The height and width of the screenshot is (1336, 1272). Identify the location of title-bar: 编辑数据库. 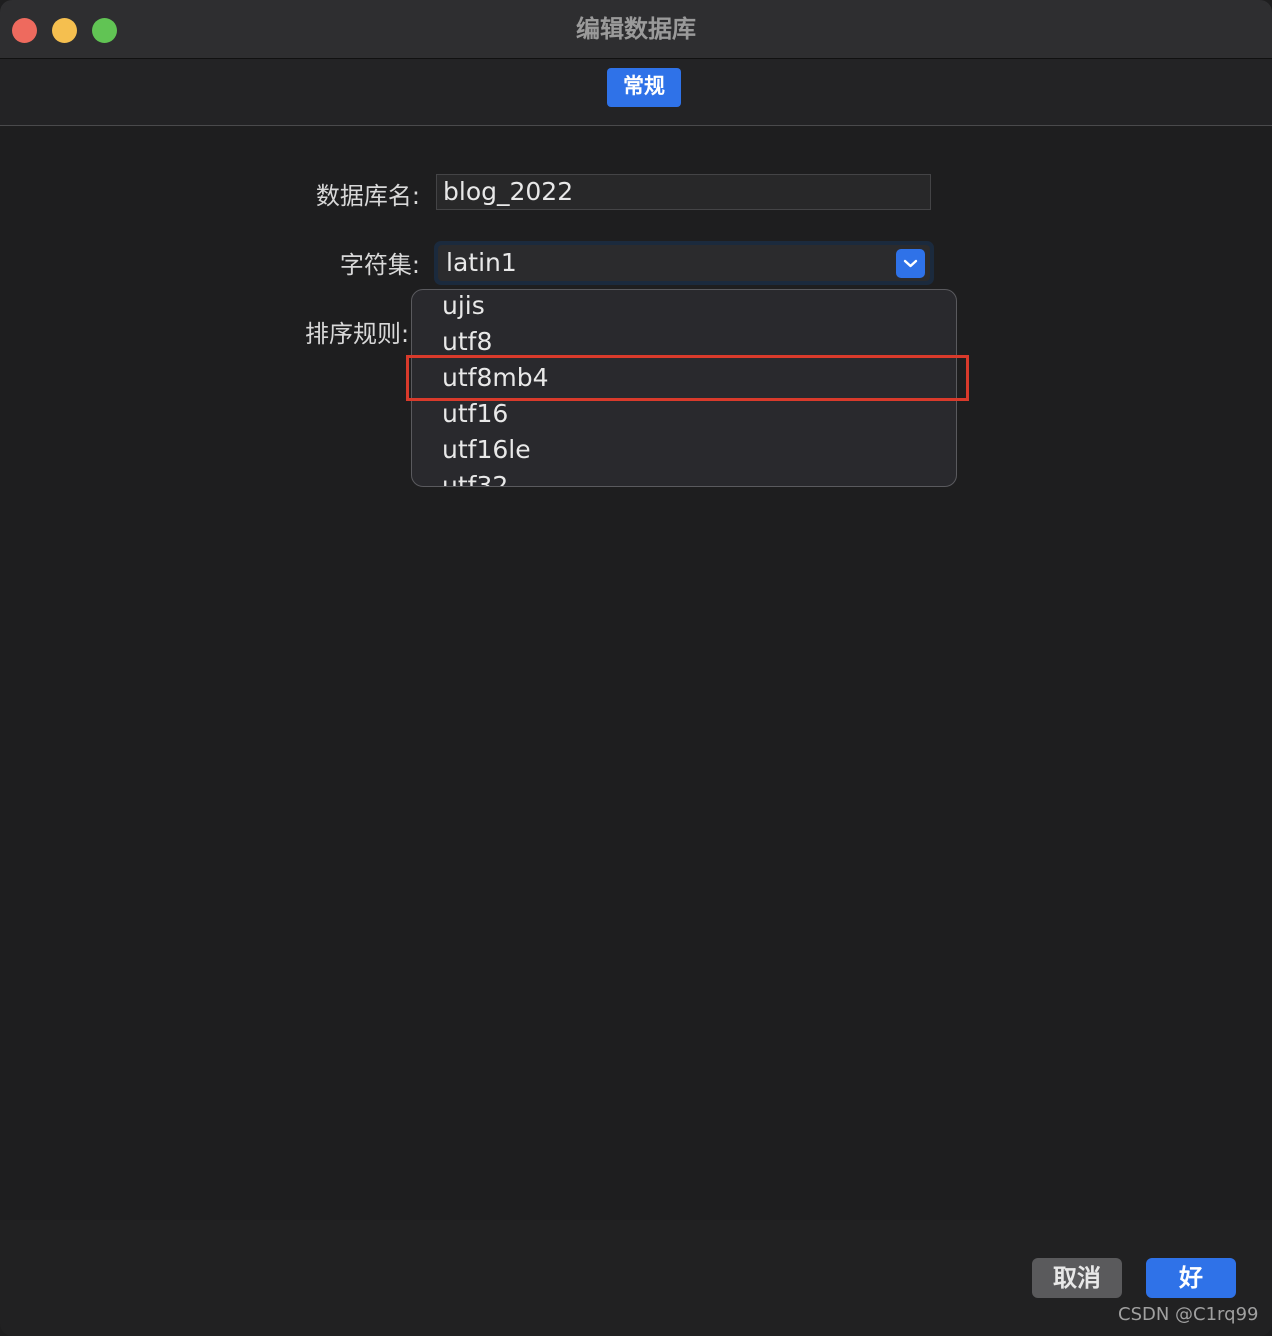
(636, 29).